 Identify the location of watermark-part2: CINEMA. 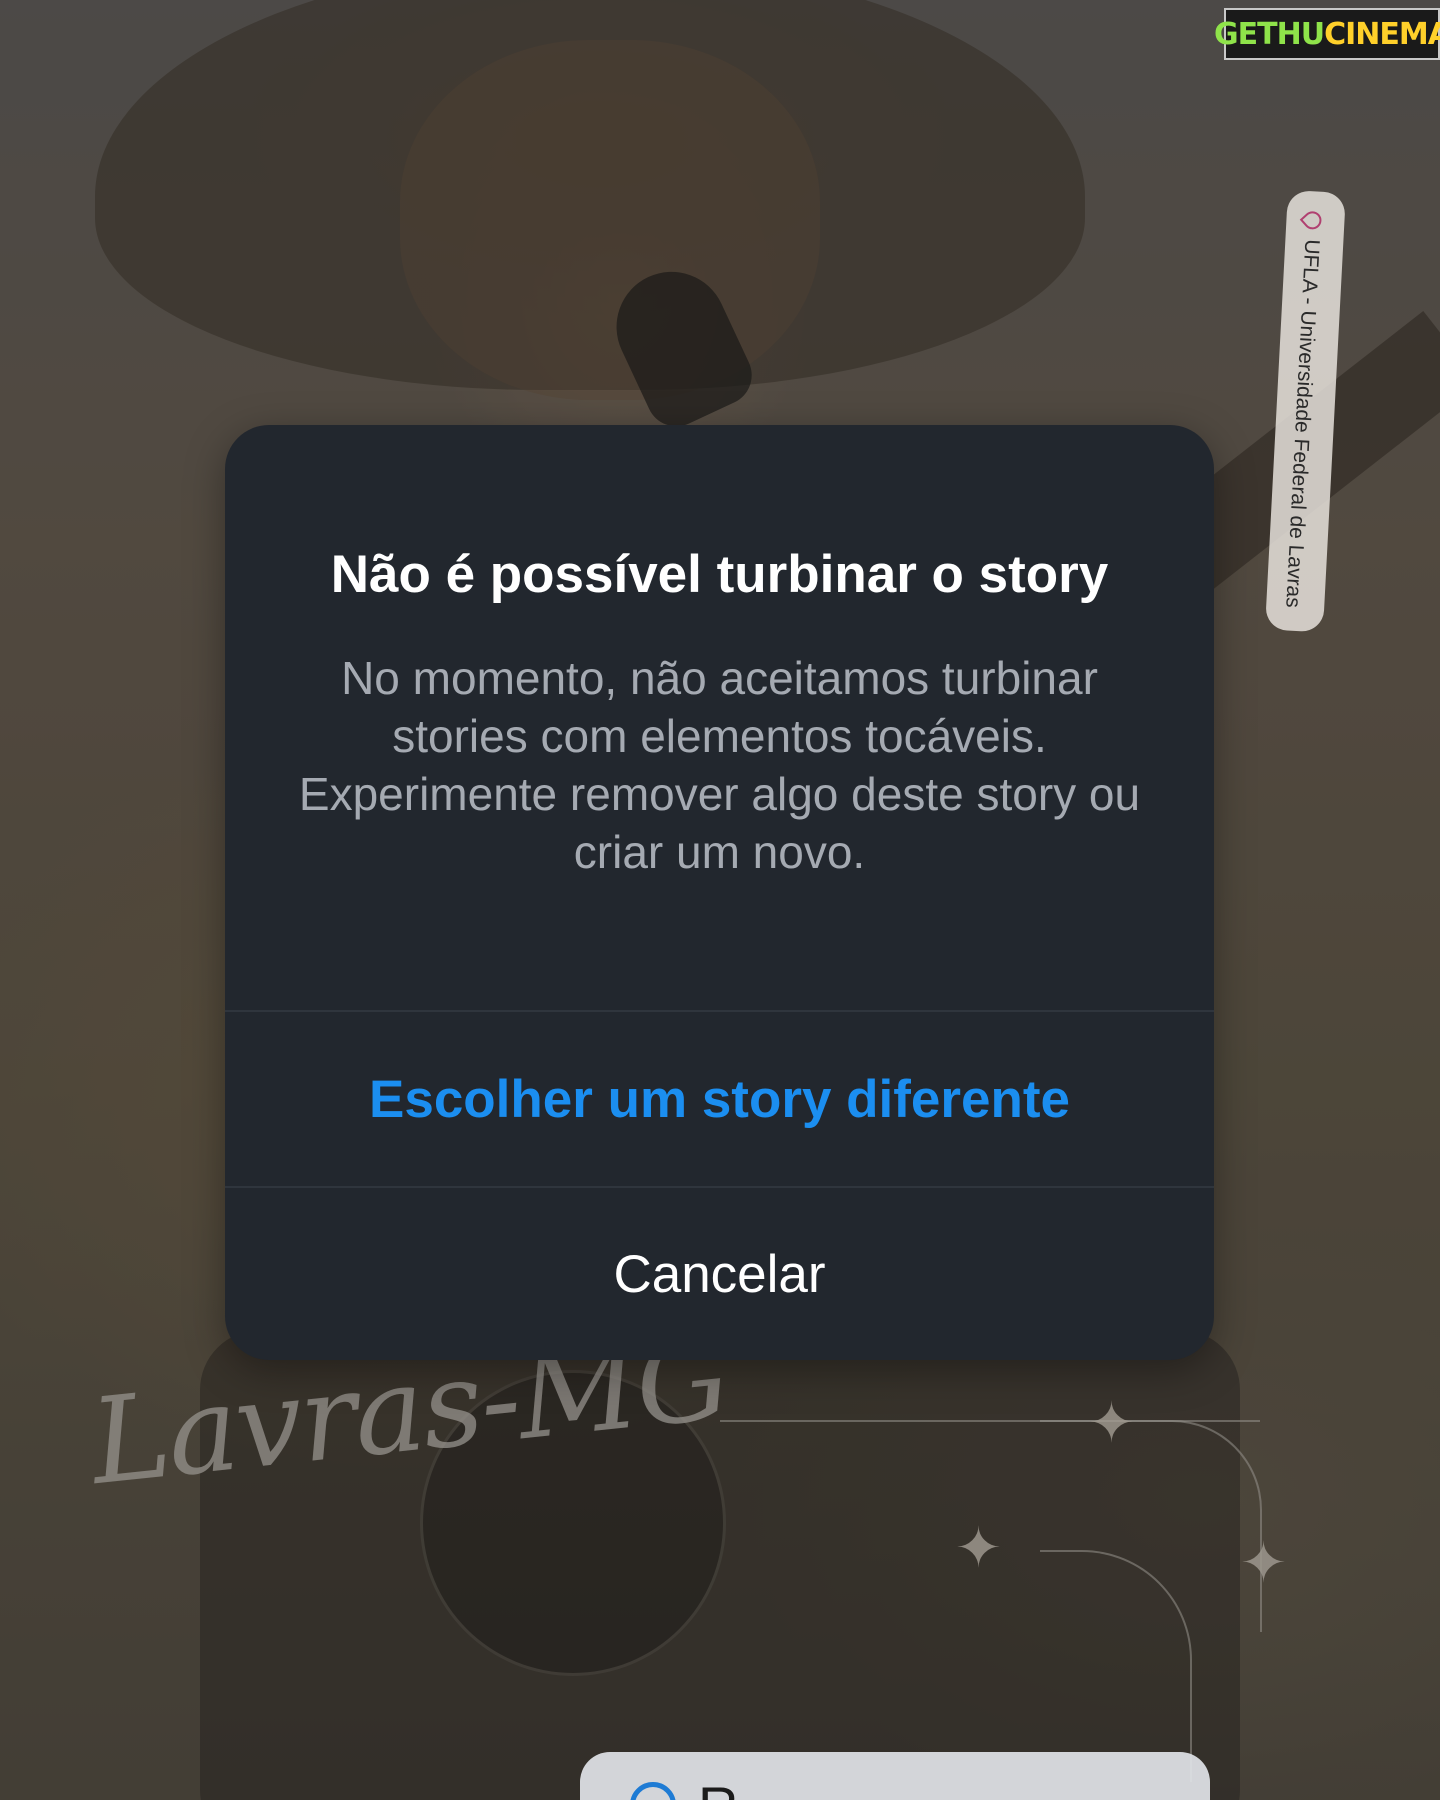
(1382, 34).